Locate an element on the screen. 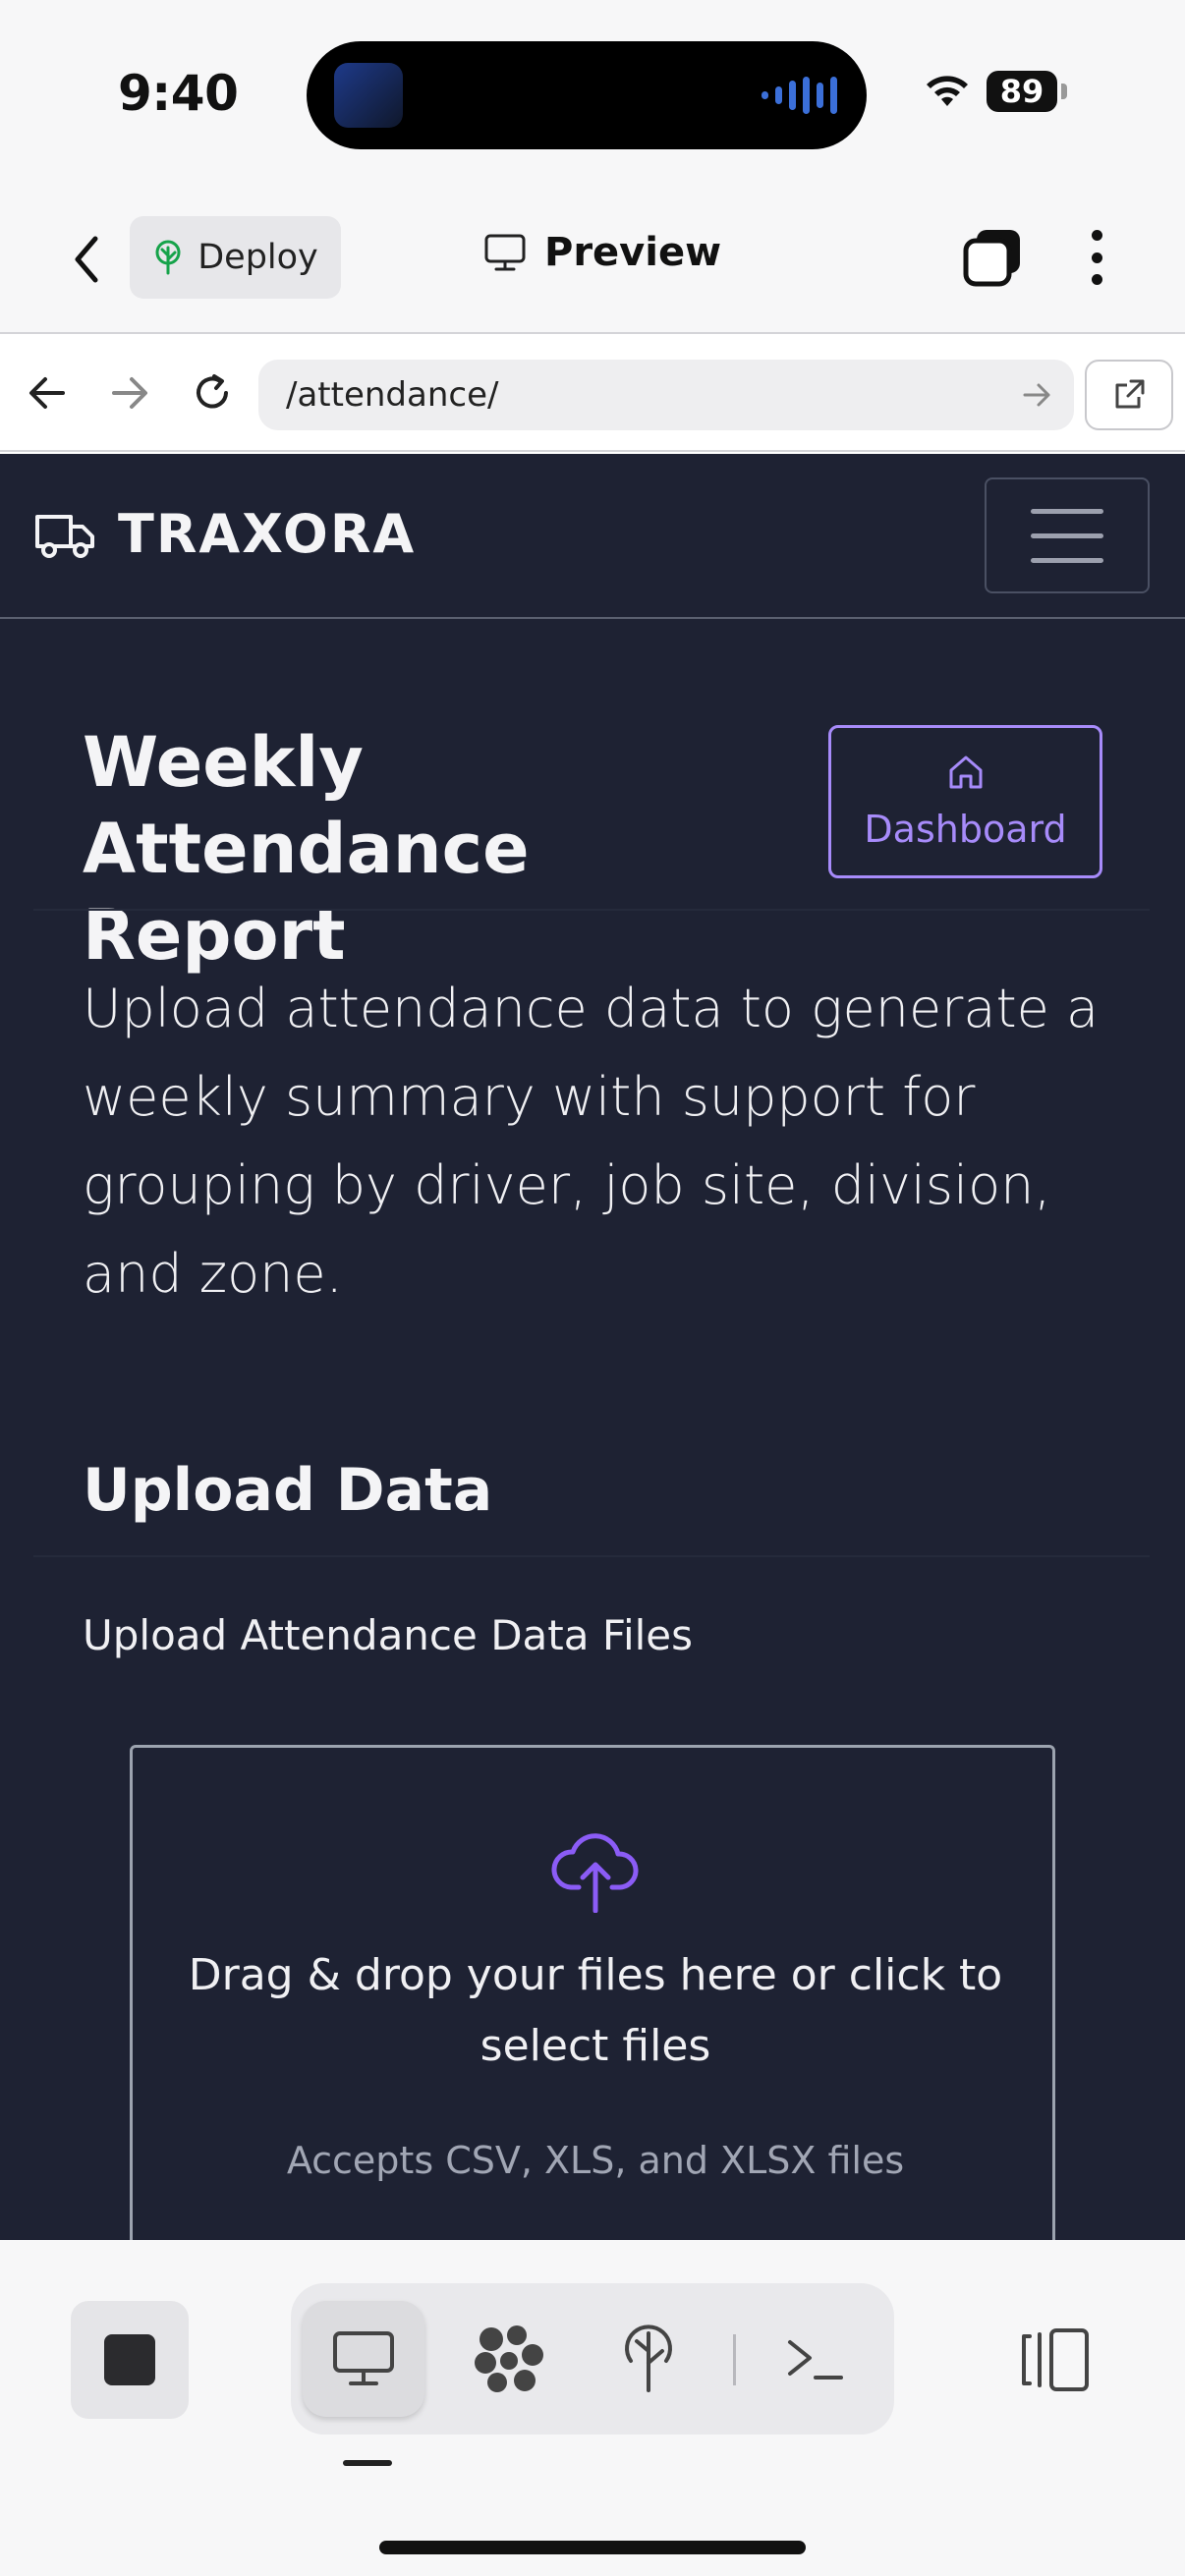  browser-back-button is located at coordinates (48, 393).